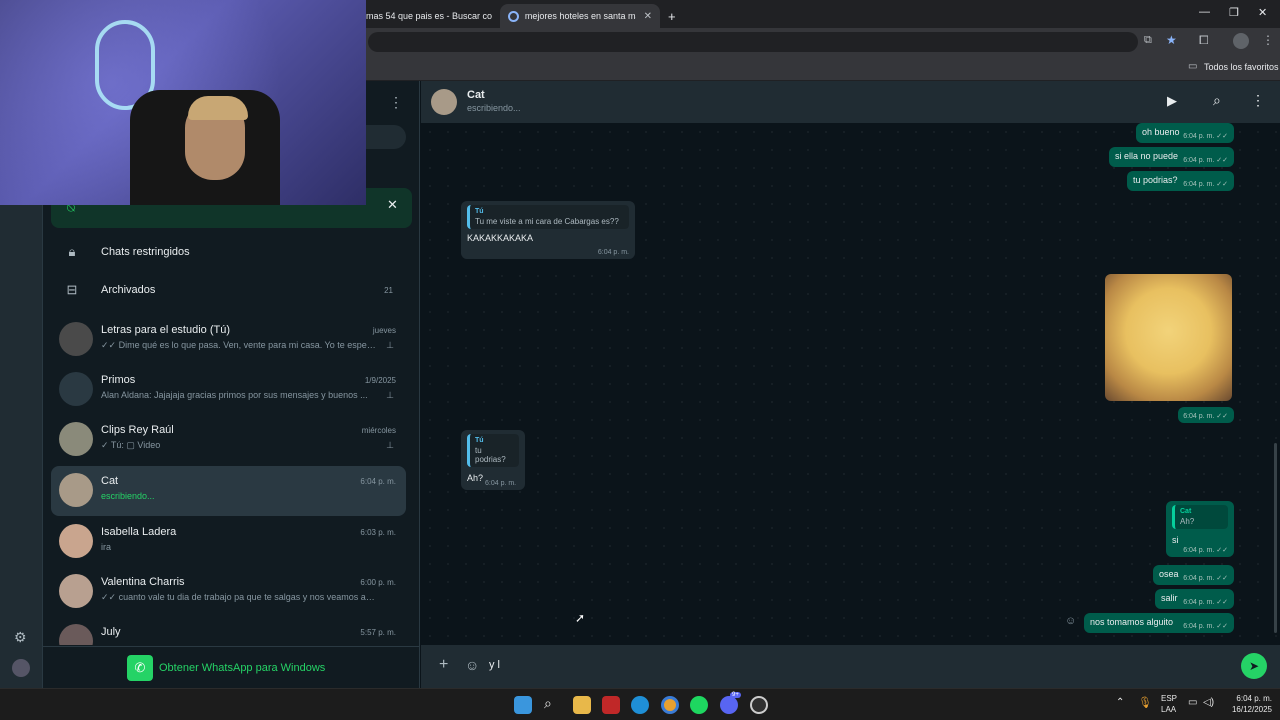 The image size is (1280, 720). What do you see at coordinates (1186, 511) in the screenshot?
I see `quote-author: Cat` at bounding box center [1186, 511].